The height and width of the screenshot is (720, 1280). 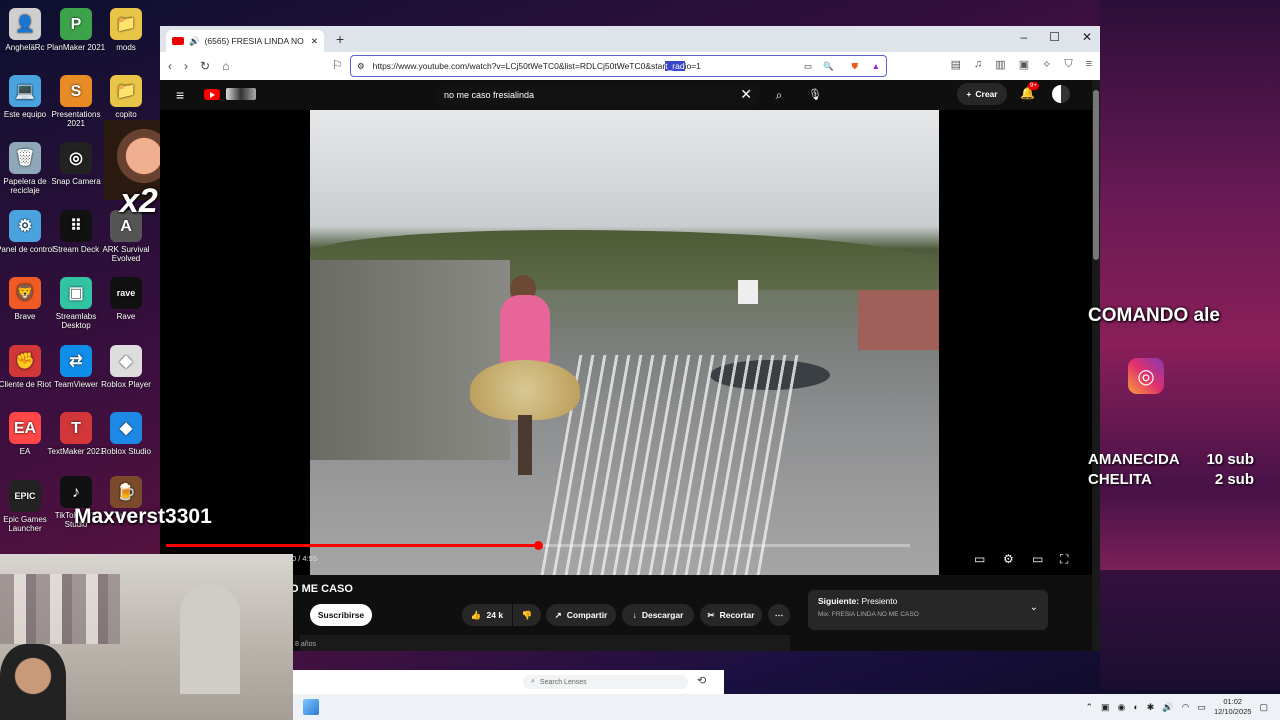 What do you see at coordinates (876, 66) in the screenshot?
I see `rewards-icon: ▲` at bounding box center [876, 66].